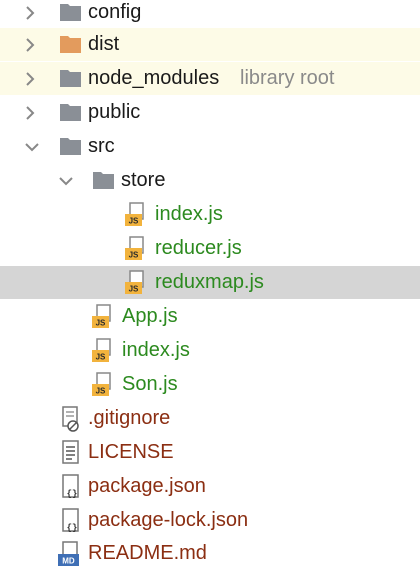 The width and height of the screenshot is (420, 570). What do you see at coordinates (210, 553) in the screenshot?
I see `tree-item-readme-md: MD README.md` at bounding box center [210, 553].